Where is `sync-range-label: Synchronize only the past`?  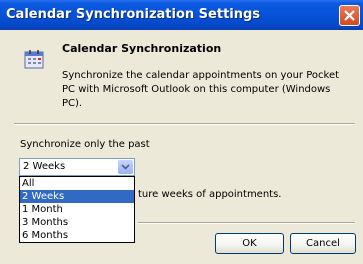 sync-range-label: Synchronize only the past is located at coordinates (85, 144).